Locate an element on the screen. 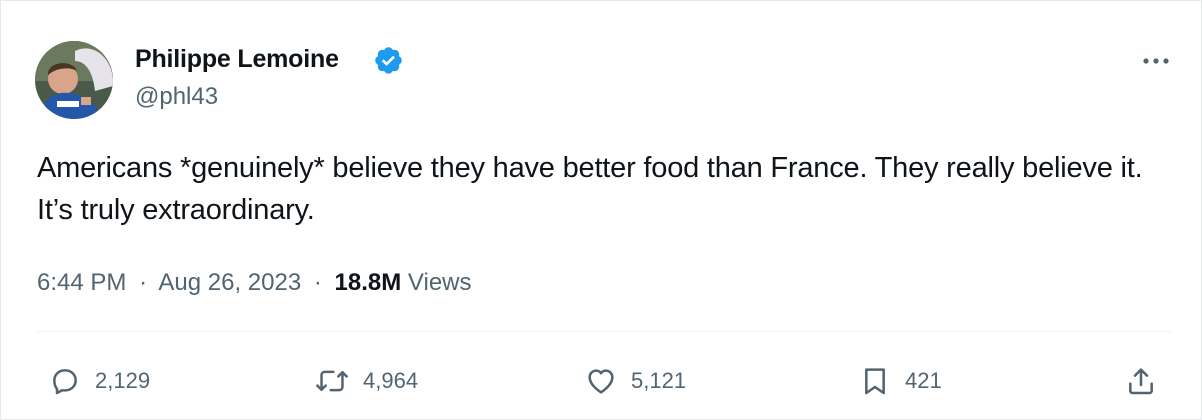  share-button is located at coordinates (1141, 381).